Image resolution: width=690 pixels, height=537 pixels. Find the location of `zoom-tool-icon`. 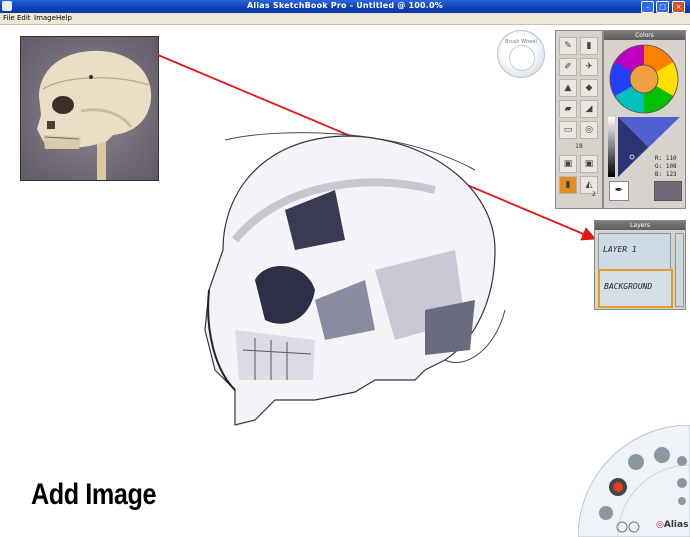

zoom-tool-icon is located at coordinates (682, 483).